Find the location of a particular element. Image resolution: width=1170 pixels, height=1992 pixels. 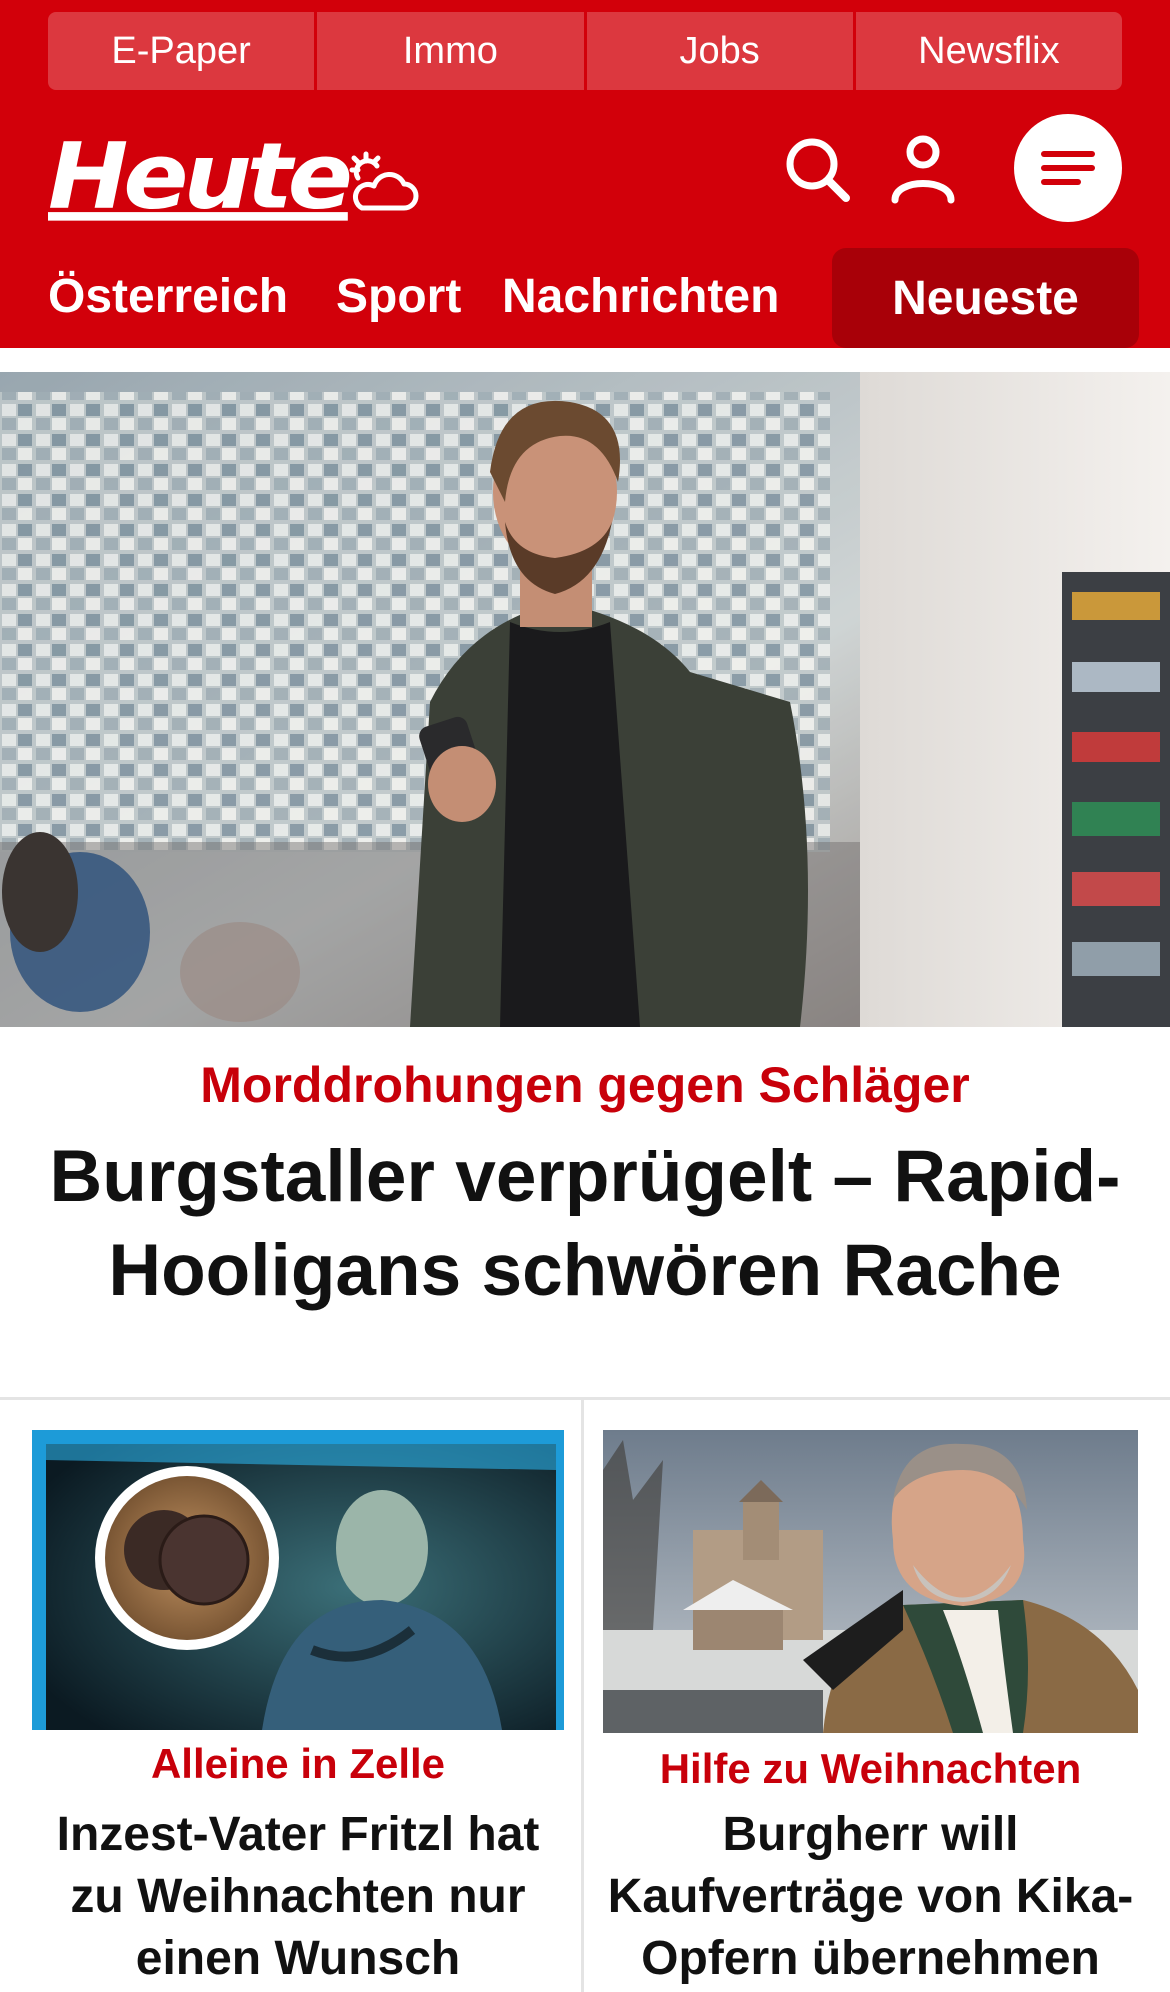

nav-item-sport: Sport is located at coordinates (398, 297).